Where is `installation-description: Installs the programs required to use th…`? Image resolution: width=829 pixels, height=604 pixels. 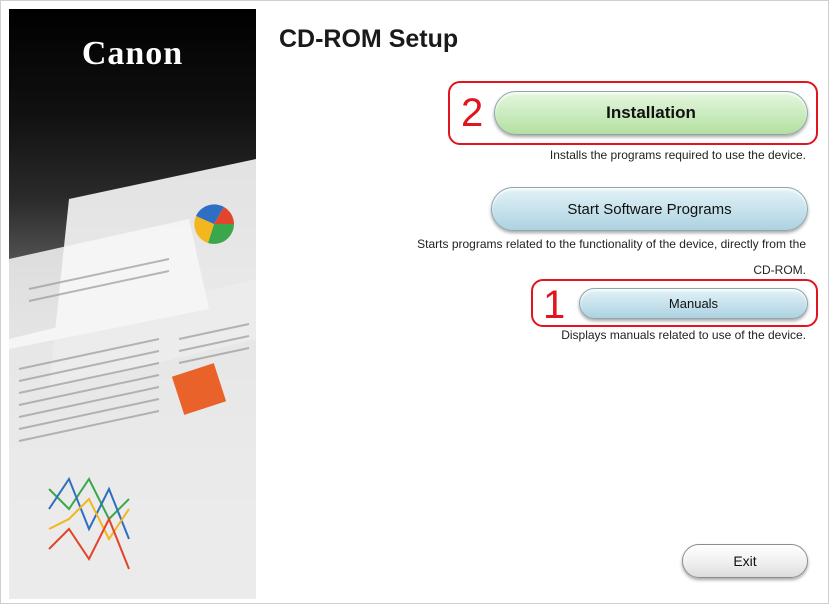 installation-description: Installs the programs required to use th… is located at coordinates (677, 155).